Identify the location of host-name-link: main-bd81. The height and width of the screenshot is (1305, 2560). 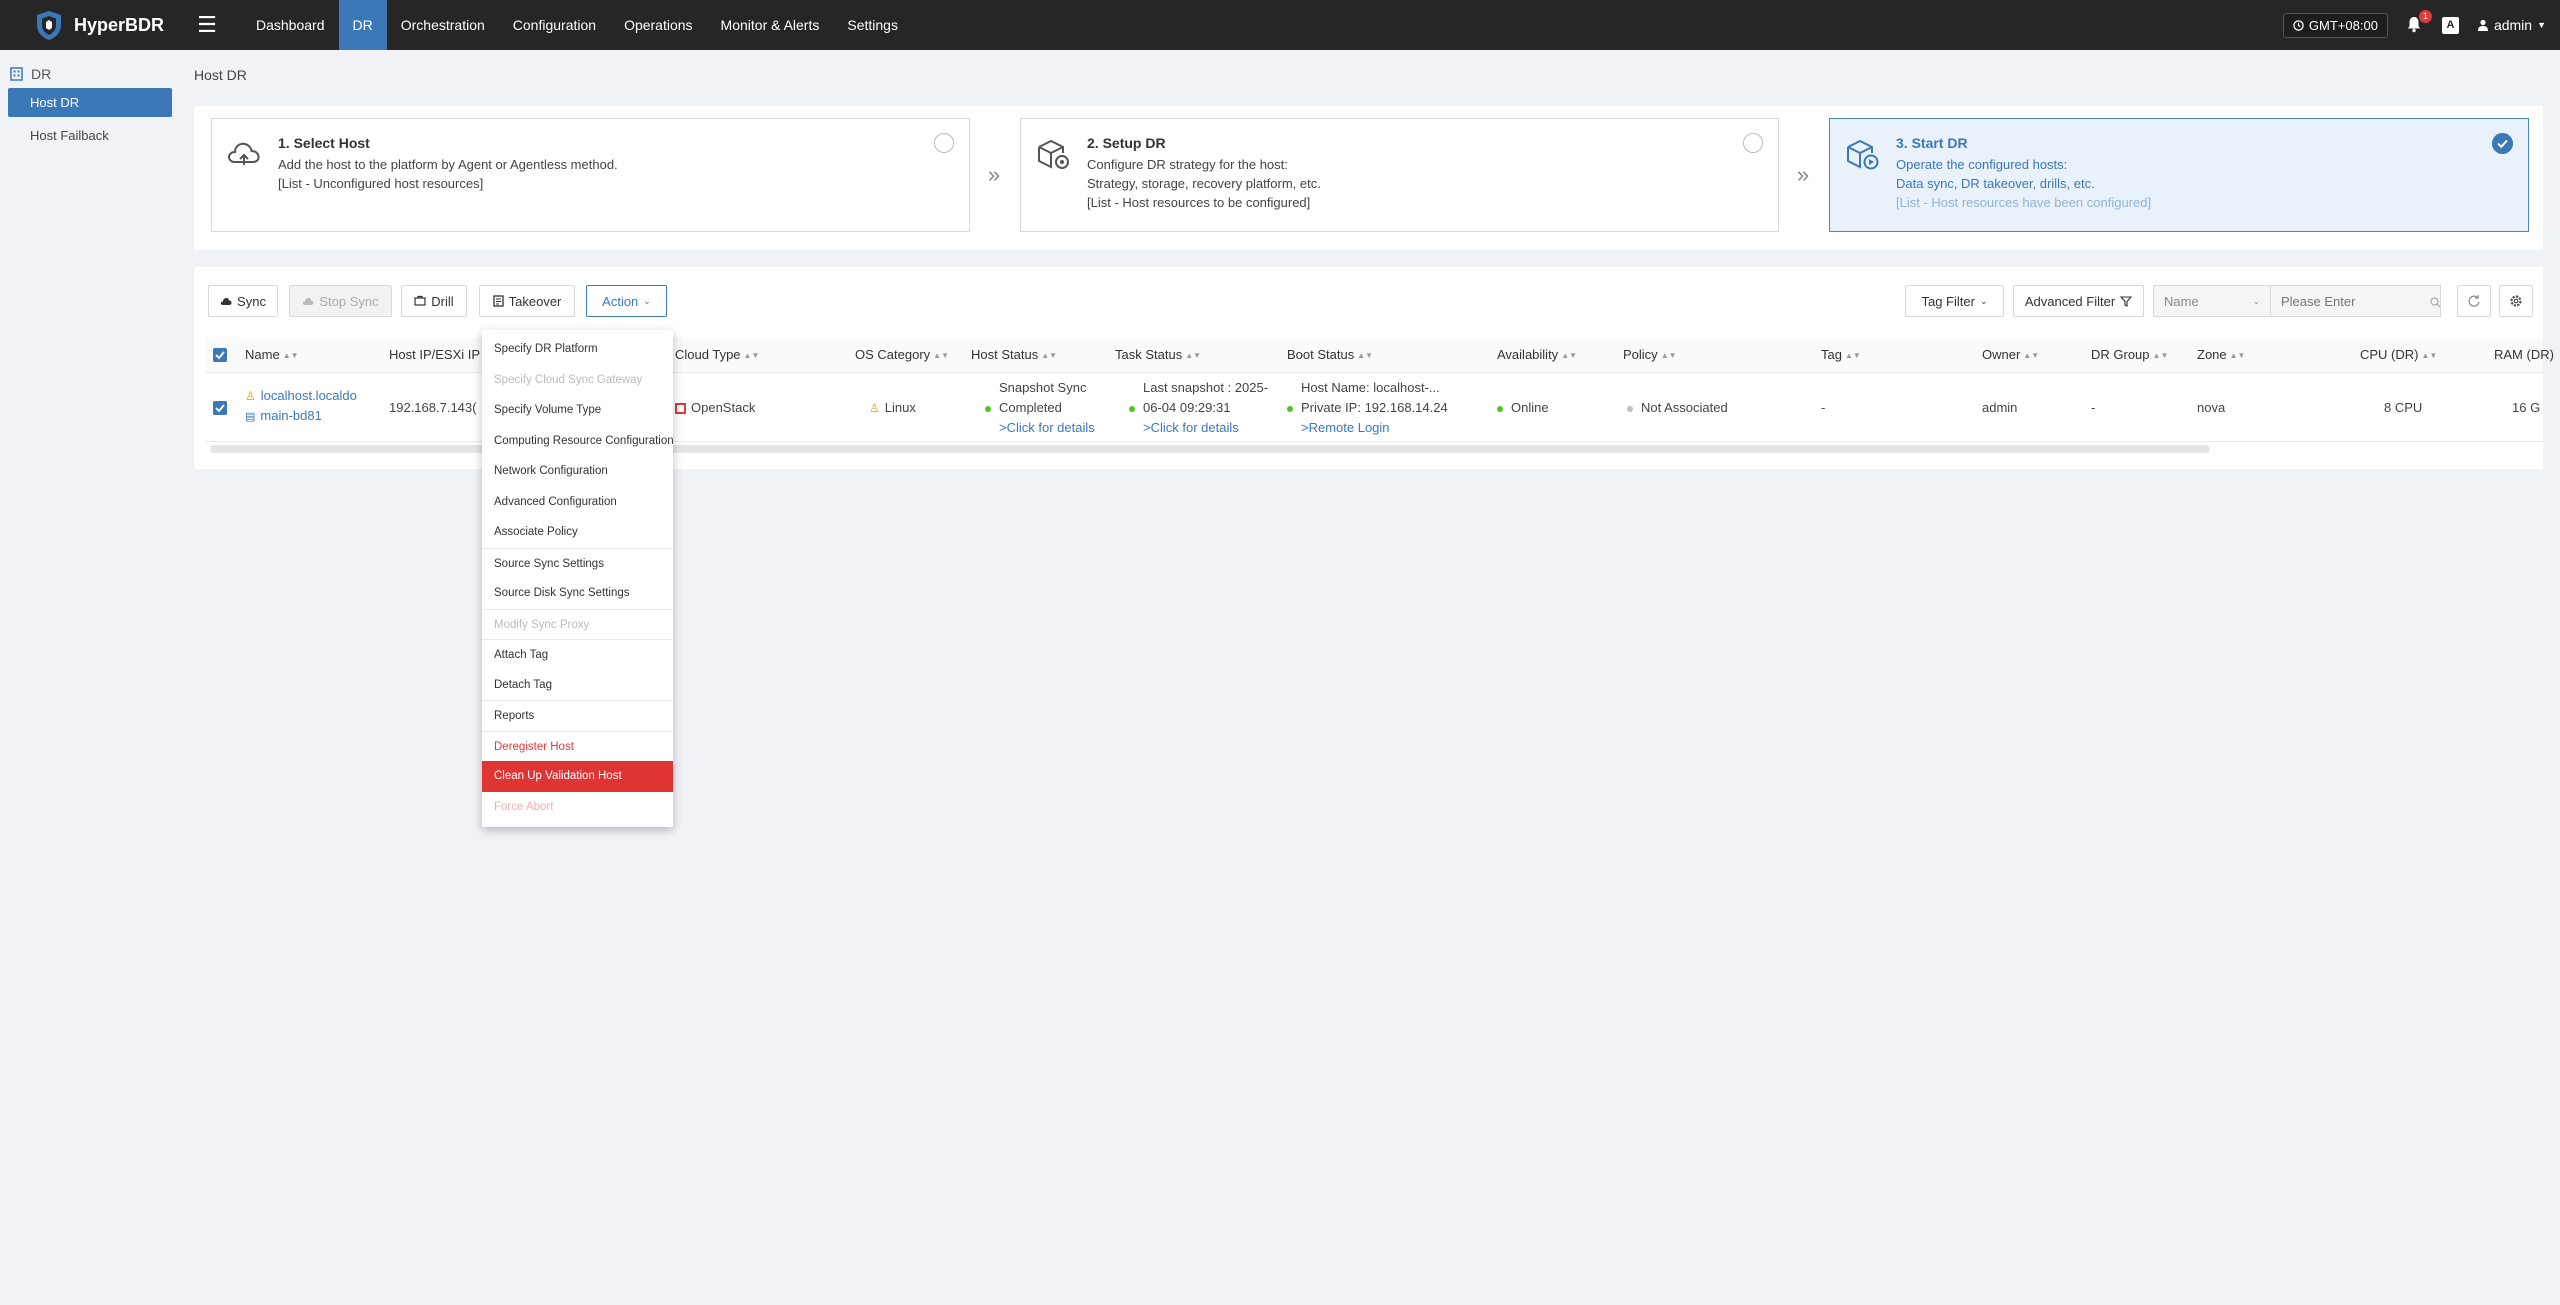
(290, 415).